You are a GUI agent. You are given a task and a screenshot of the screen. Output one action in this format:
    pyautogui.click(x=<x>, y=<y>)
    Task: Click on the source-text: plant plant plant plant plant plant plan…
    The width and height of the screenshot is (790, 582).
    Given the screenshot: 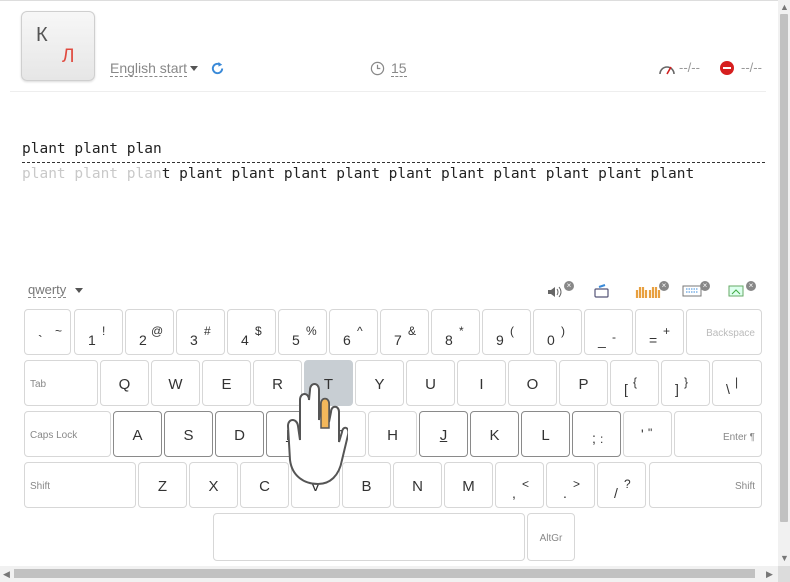 What is the action you would take?
    pyautogui.click(x=358, y=174)
    